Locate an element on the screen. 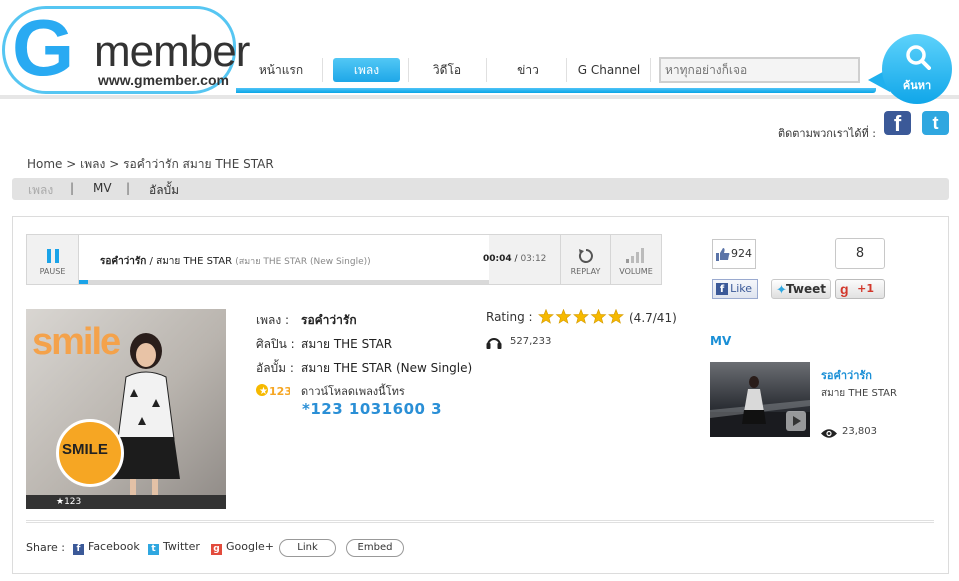 This screenshot has width=959, height=581. share-twitter-link: t Twitter is located at coordinates (174, 547).